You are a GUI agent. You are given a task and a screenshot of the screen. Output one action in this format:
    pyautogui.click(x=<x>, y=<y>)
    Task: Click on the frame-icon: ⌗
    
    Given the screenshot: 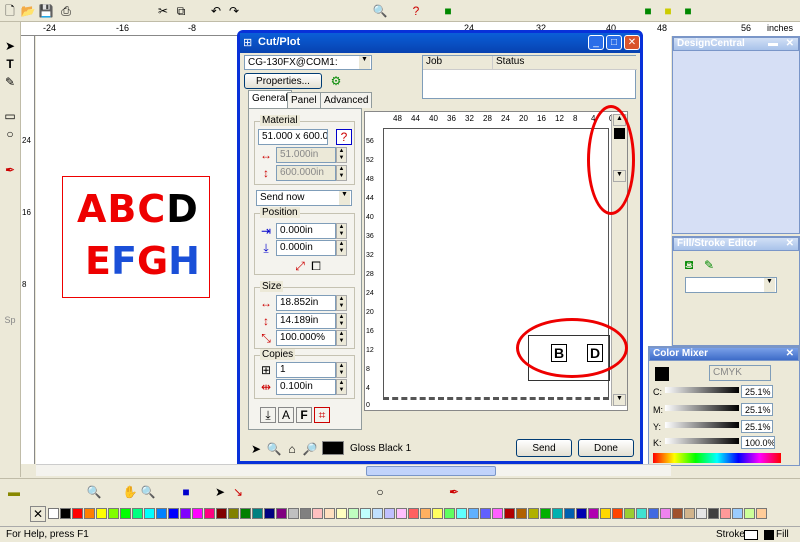 What is the action you would take?
    pyautogui.click(x=322, y=415)
    